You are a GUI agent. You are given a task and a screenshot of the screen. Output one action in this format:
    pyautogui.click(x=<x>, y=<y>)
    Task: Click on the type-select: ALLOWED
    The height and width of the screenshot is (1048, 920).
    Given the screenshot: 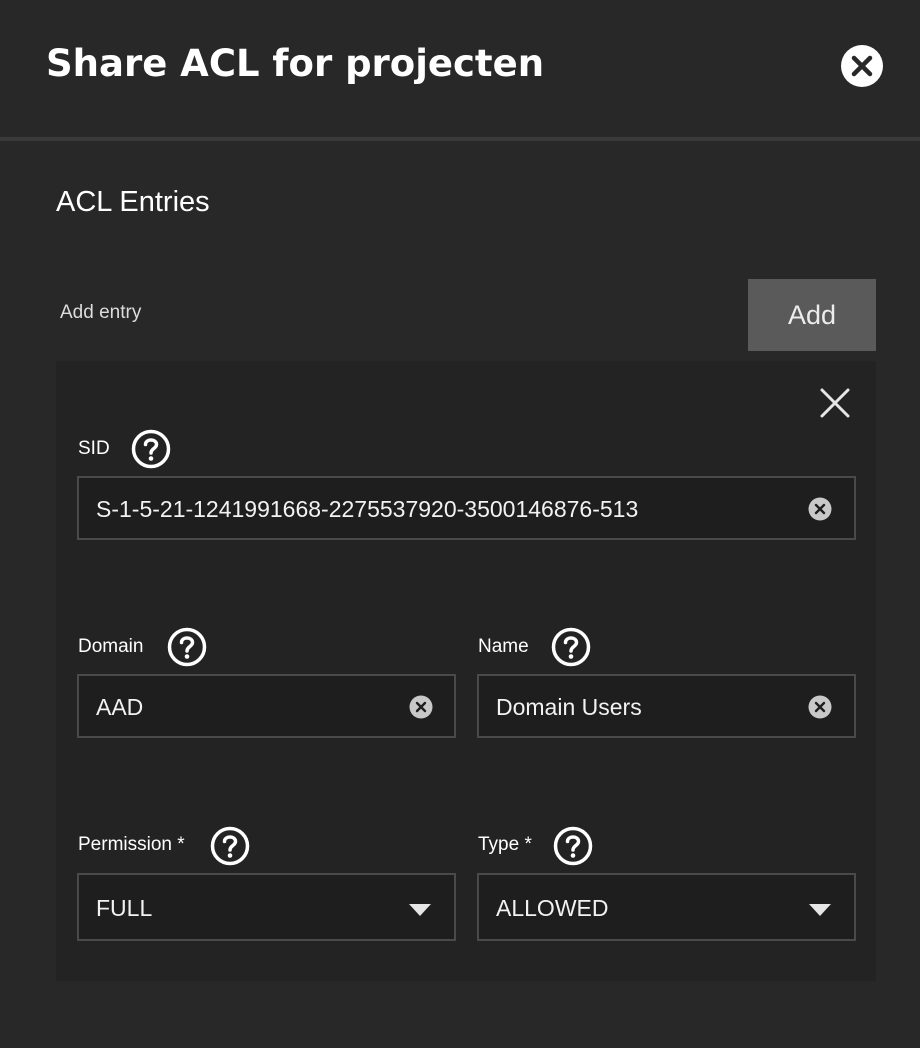 What is the action you would take?
    pyautogui.click(x=666, y=907)
    